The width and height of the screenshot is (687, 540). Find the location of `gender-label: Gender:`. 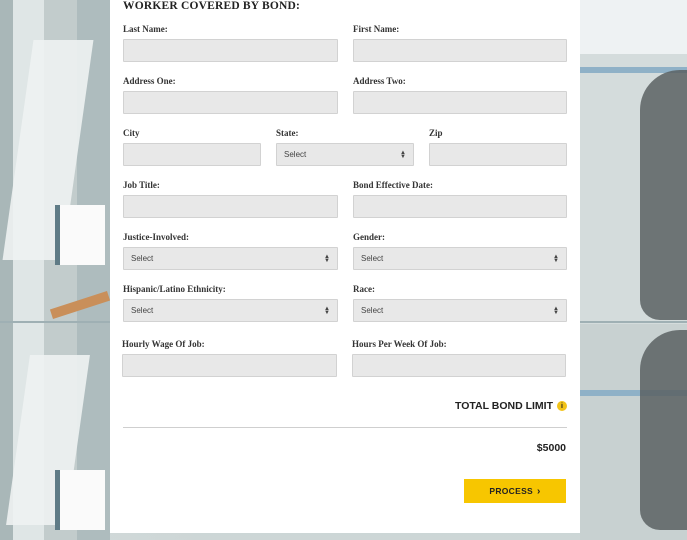

gender-label: Gender: is located at coordinates (369, 237).